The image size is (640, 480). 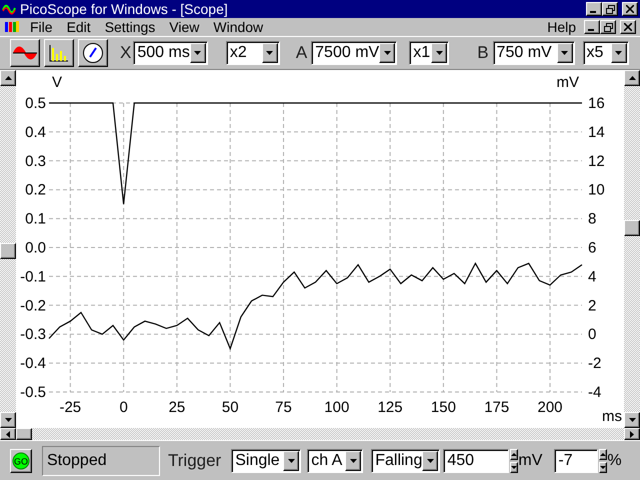 What do you see at coordinates (592, 335) in the screenshot?
I see `y-axis-label: 0` at bounding box center [592, 335].